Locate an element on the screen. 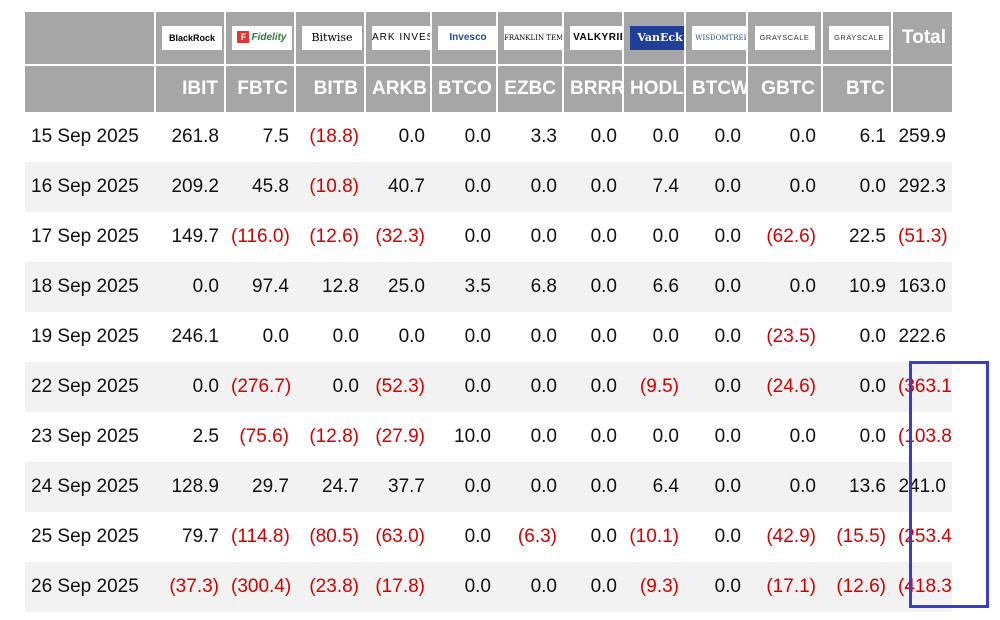  total-cell: (363.1) is located at coordinates (922, 387).